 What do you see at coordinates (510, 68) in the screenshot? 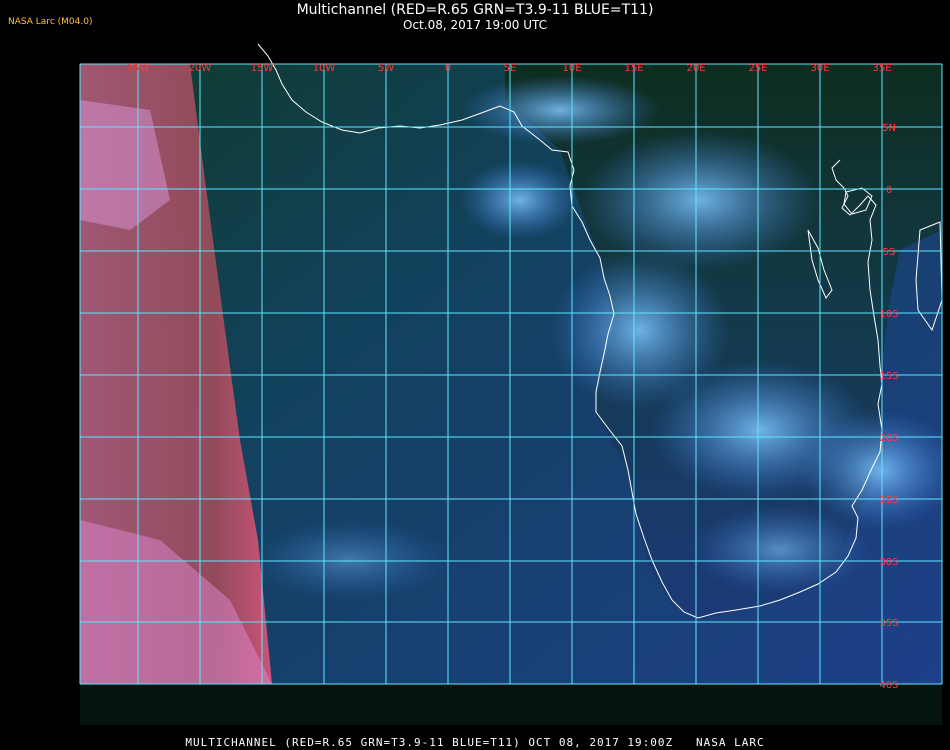
I see `longitude-label: 5E` at bounding box center [510, 68].